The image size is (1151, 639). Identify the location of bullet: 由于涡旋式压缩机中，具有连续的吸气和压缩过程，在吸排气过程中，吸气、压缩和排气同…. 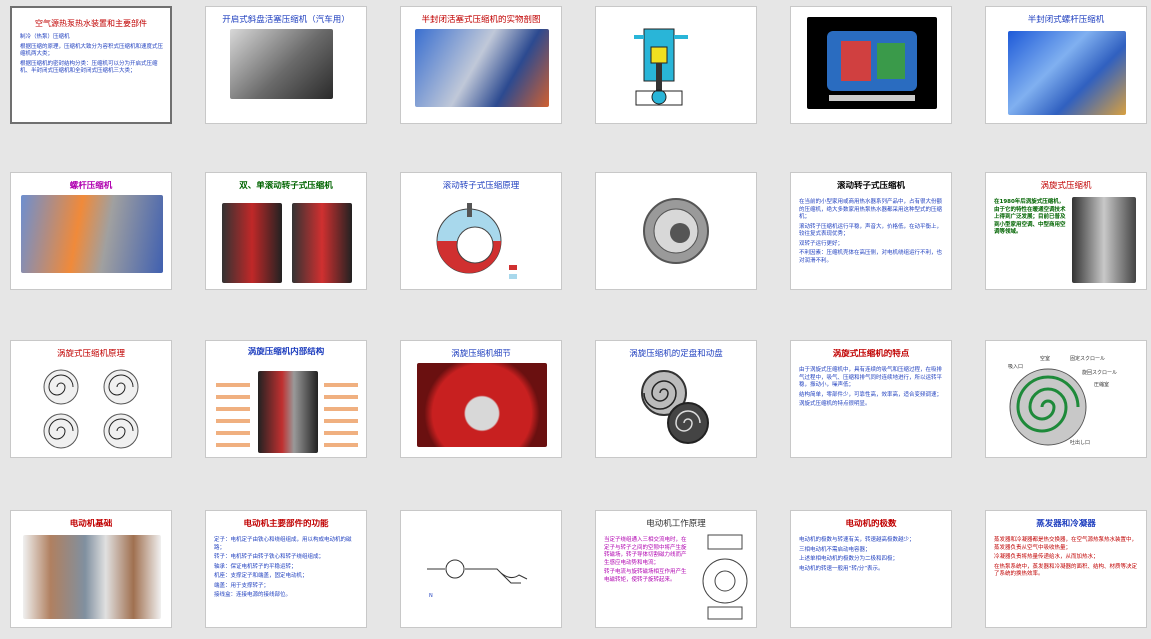
(871, 377).